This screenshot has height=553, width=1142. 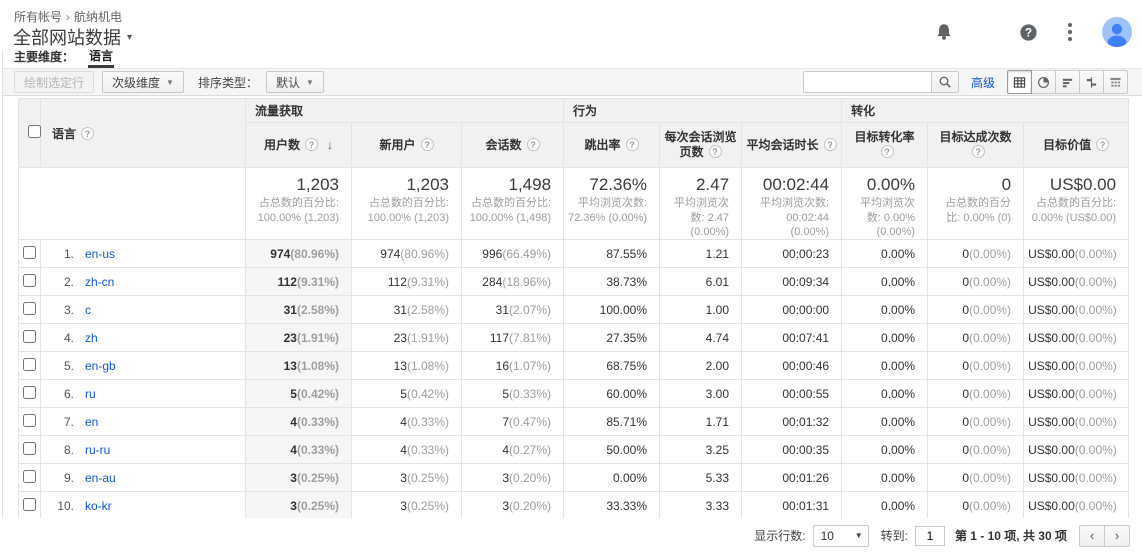 What do you see at coordinates (1043, 82) in the screenshot?
I see `view-percentage-button` at bounding box center [1043, 82].